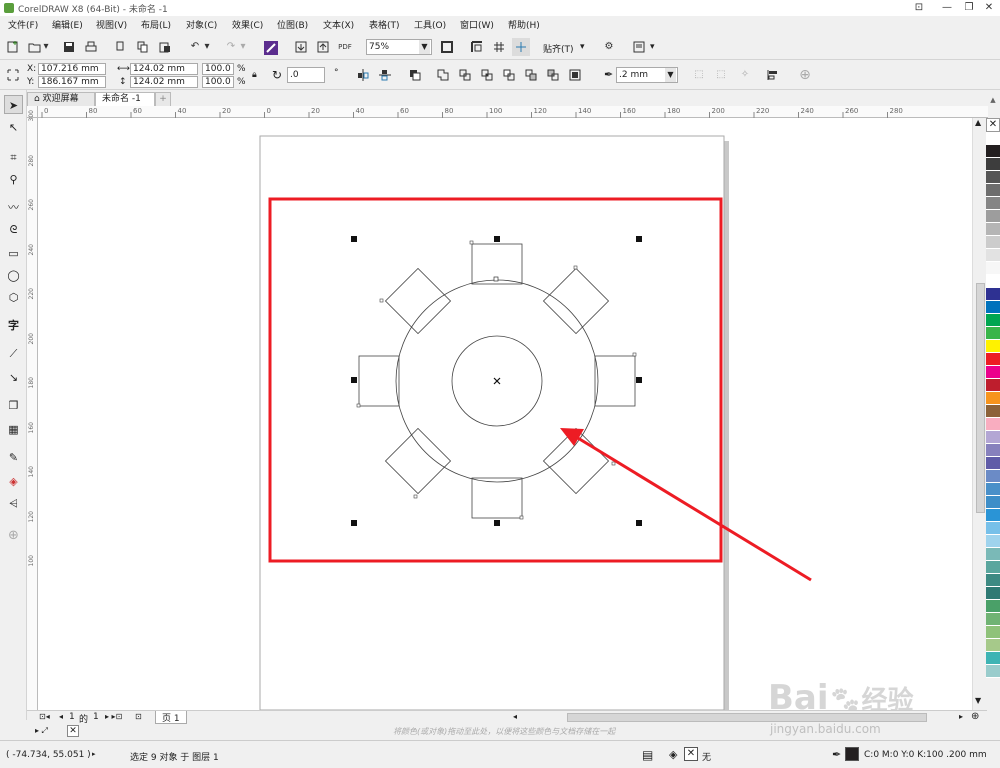  I want to click on scroll-right-icon: ▸, so click(961, 716).